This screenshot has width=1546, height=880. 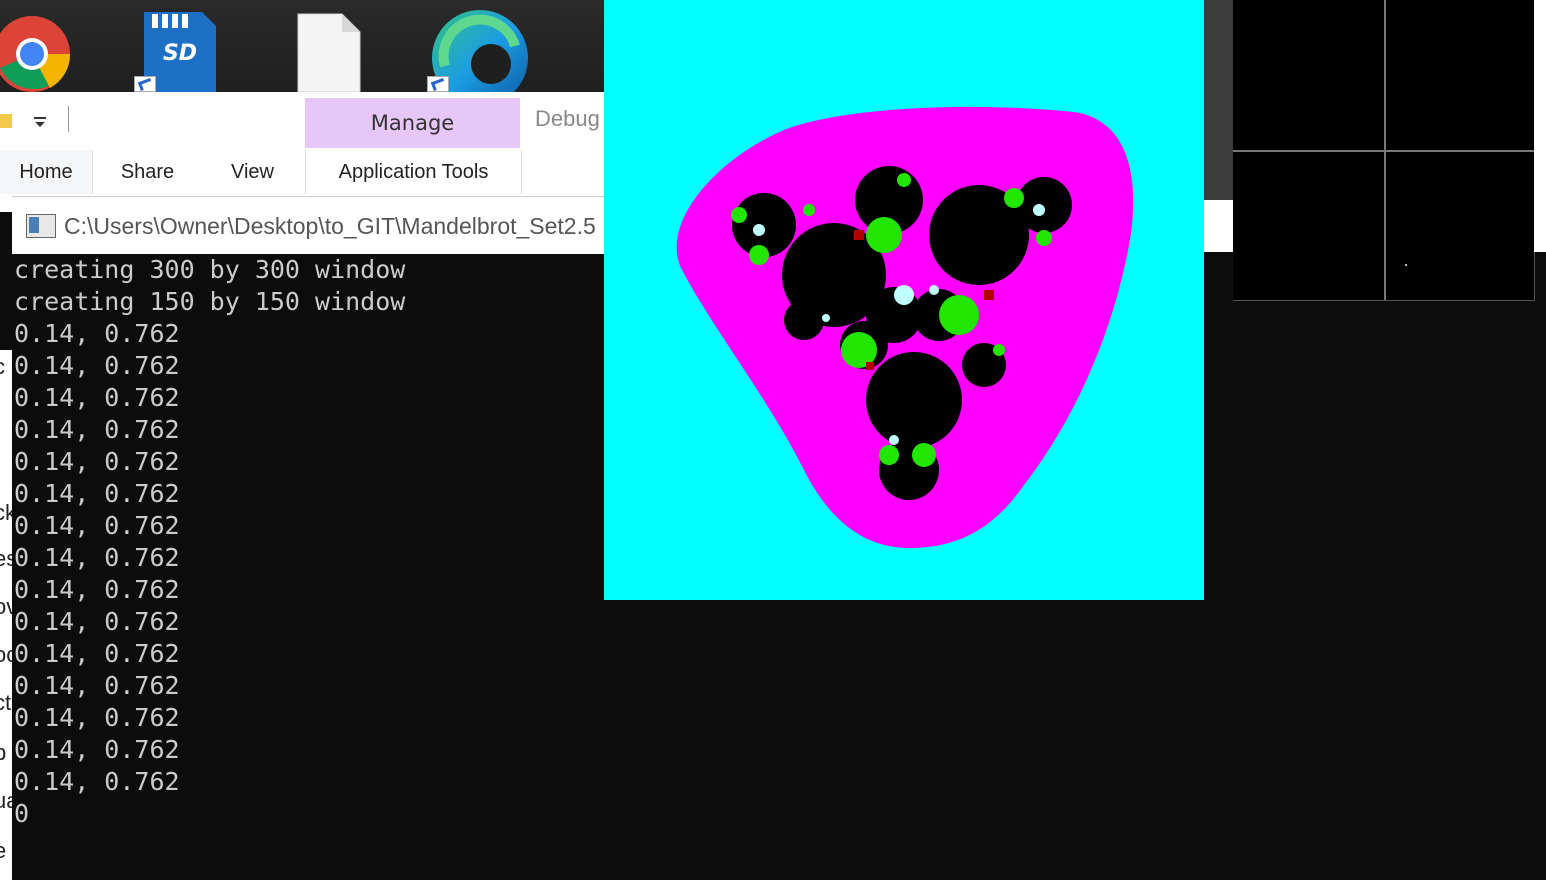 I want to click on ribbon-tab-bar: Home Share View Application Tools, so click(x=305, y=172).